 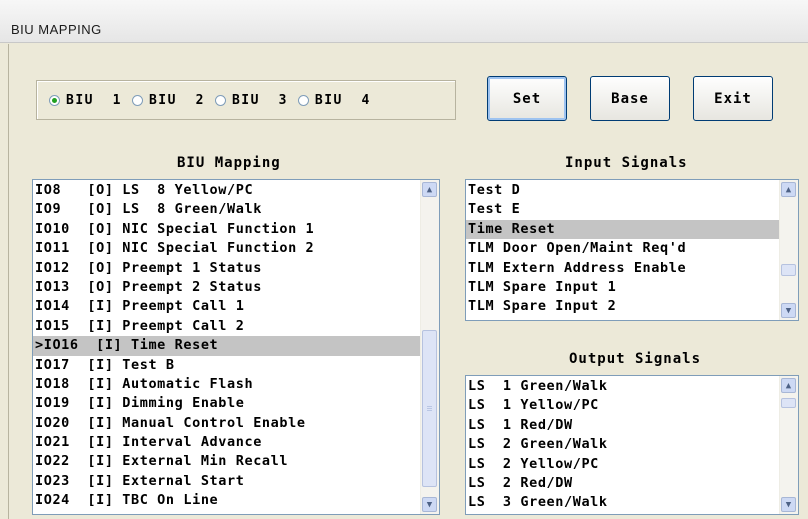 What do you see at coordinates (227, 268) in the screenshot?
I see `biu-mapping-item: IO12 [O] Preempt 1 Status` at bounding box center [227, 268].